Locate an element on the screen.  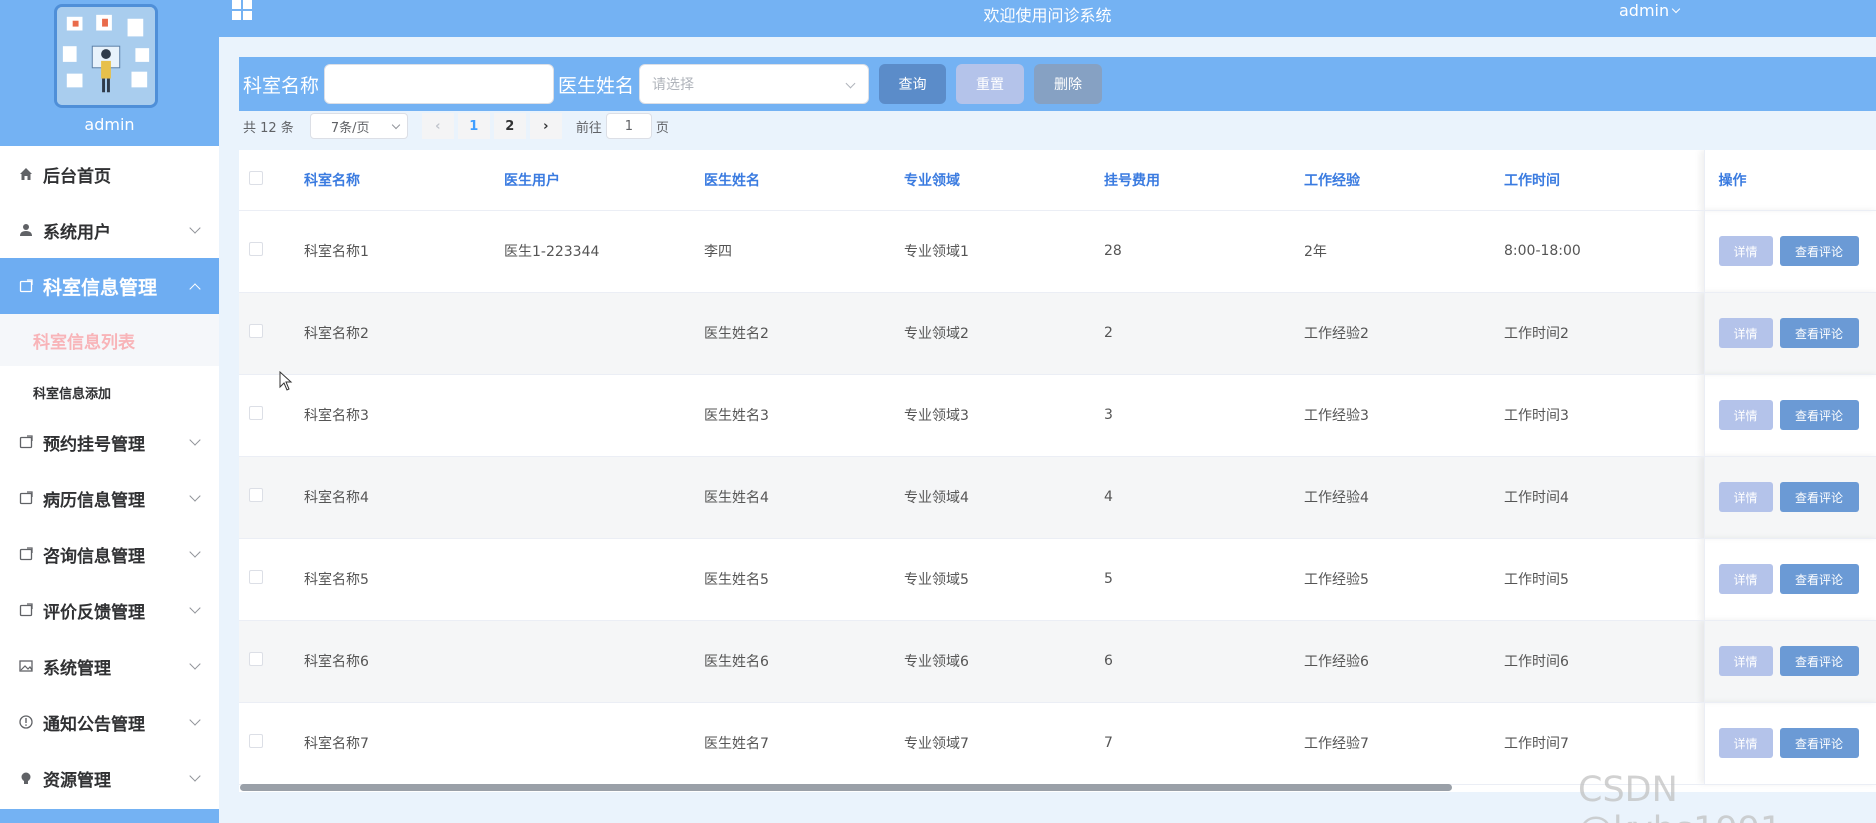
user-icon is located at coordinates (26, 230).